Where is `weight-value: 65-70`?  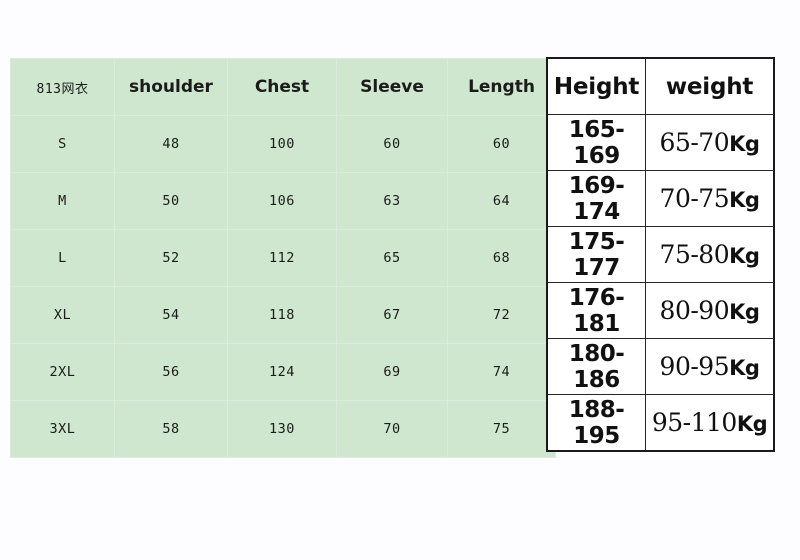 weight-value: 65-70 is located at coordinates (694, 142).